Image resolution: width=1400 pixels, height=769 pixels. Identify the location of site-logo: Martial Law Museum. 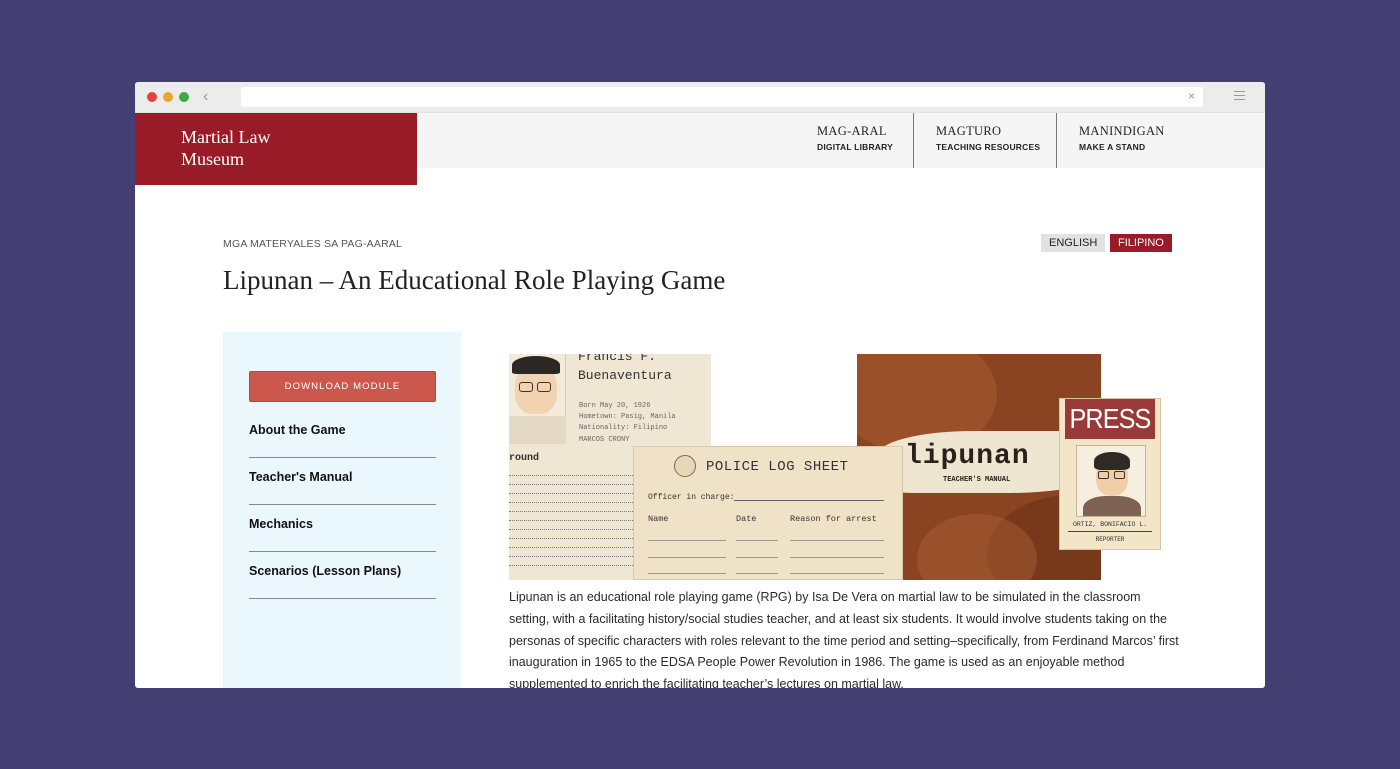
(276, 149).